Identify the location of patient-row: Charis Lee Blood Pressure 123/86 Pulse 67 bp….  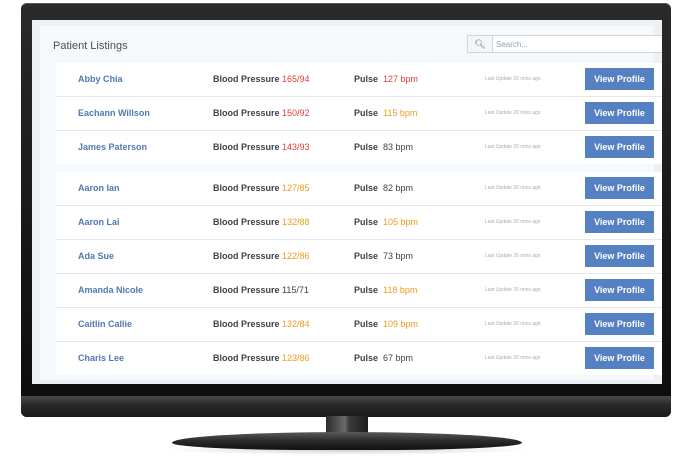
(359, 358).